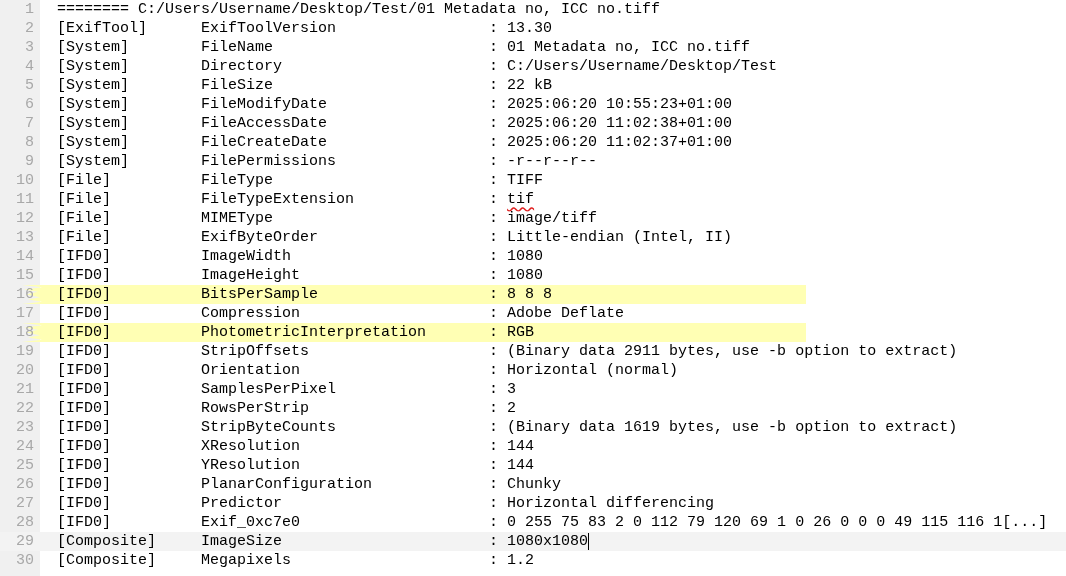 Image resolution: width=1066 pixels, height=576 pixels. Describe the element at coordinates (242, 66) in the screenshot. I see `tag-name: Directory` at that location.